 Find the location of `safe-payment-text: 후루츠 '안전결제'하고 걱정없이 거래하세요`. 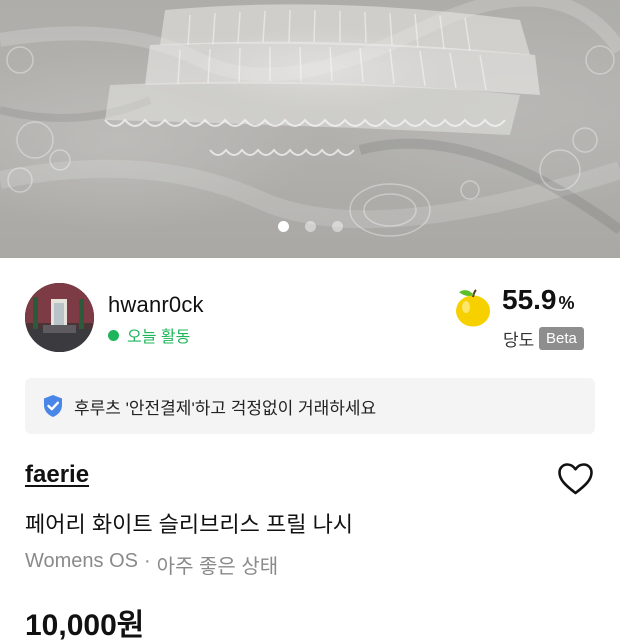

safe-payment-text: 후루츠 '안전결제'하고 걱정없이 거래하세요 is located at coordinates (225, 408).